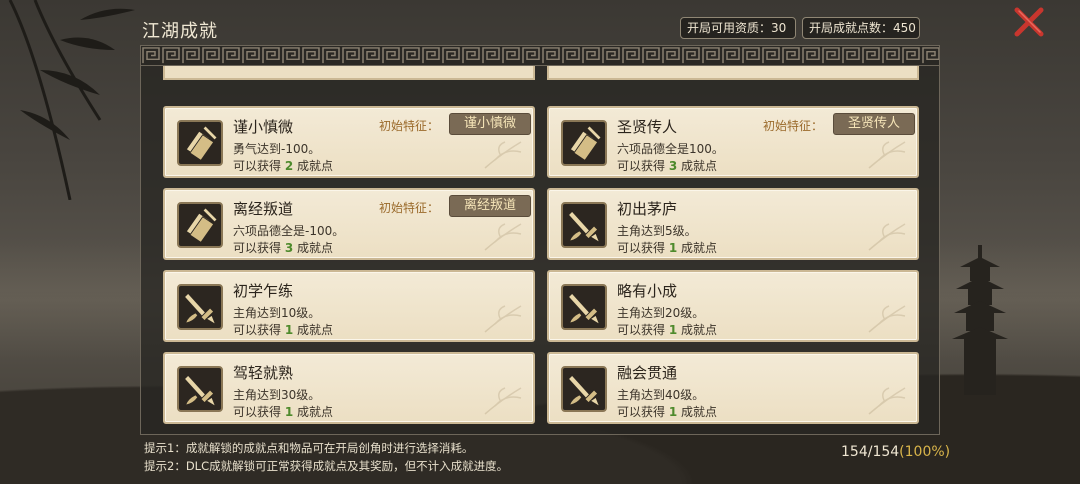 The width and height of the screenshot is (1080, 484). Describe the element at coordinates (349, 142) in the screenshot. I see `achievement-card: 谨小慎微勇气达到-100。 可以获得 2 成就点 初始特征： 谨小慎微` at that location.